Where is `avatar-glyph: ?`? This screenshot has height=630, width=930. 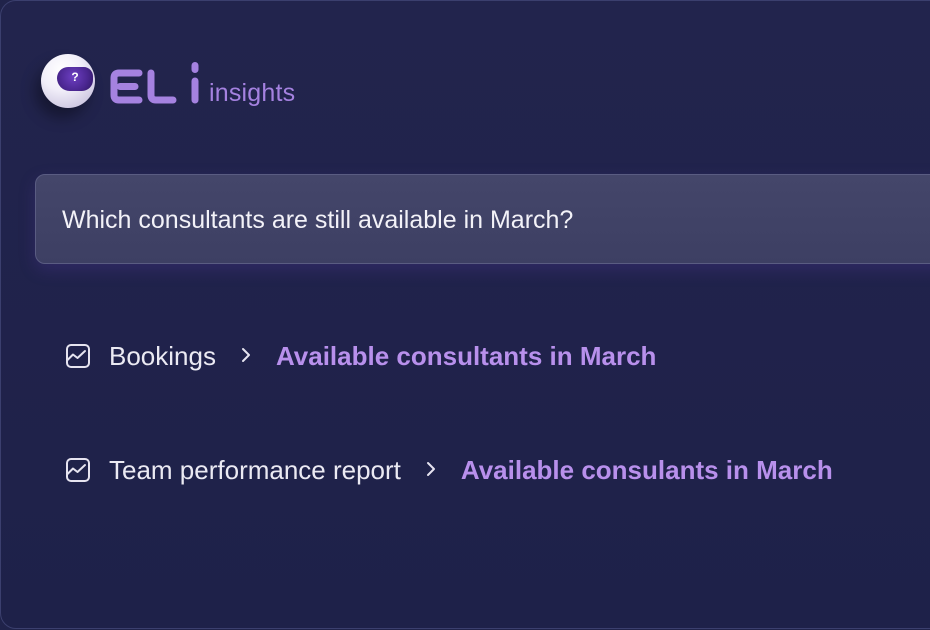 avatar-glyph: ? is located at coordinates (75, 77).